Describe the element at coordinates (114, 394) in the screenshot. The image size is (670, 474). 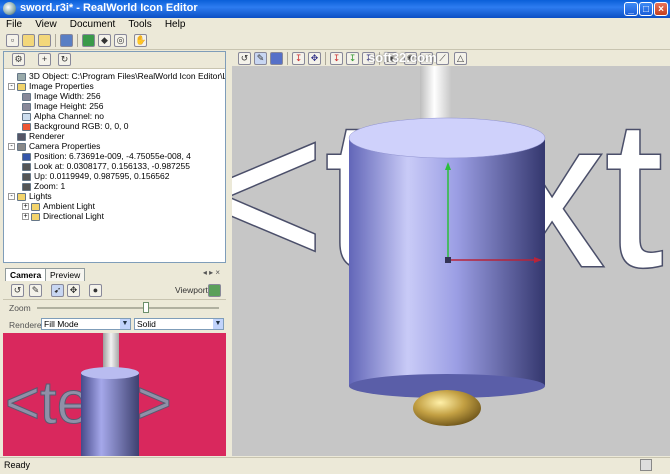
I see `preview-panel: <text>` at that location.